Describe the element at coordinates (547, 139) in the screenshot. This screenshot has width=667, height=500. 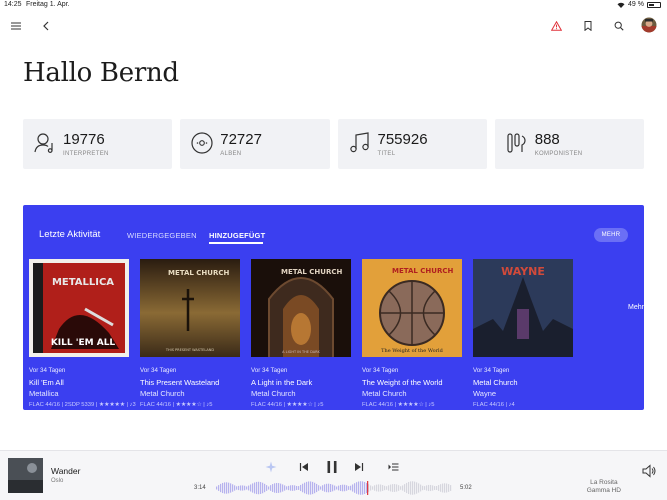
I see `stat-value: 888` at that location.